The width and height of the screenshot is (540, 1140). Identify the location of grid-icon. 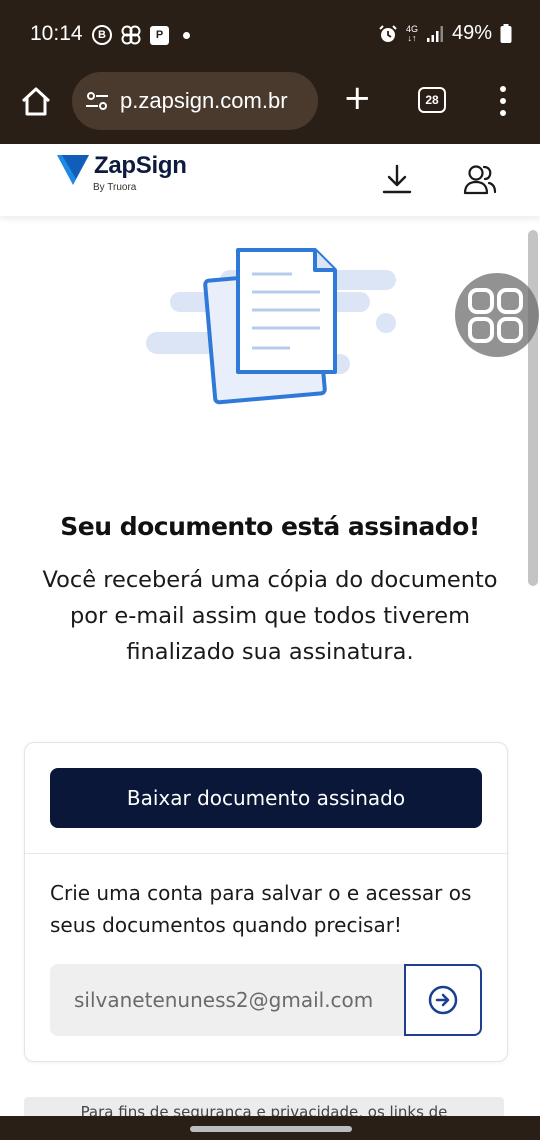
(495, 315).